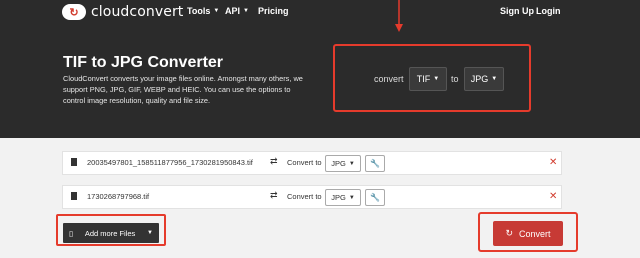 The image size is (640, 258). I want to click on cloud-logo-icon: ↻, so click(74, 12).